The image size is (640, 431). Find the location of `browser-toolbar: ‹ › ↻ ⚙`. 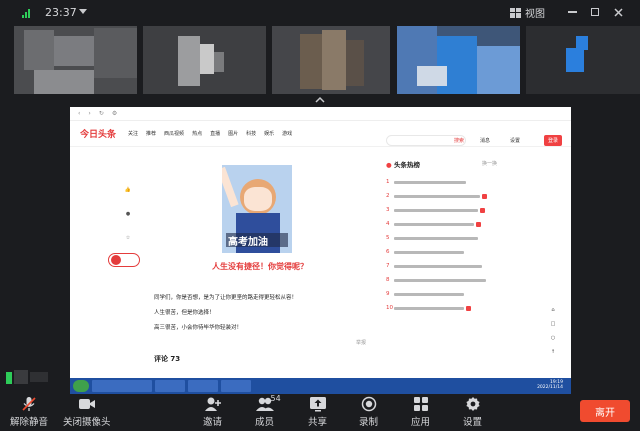

browser-toolbar: ‹ › ↻ ⚙ is located at coordinates (320, 114).